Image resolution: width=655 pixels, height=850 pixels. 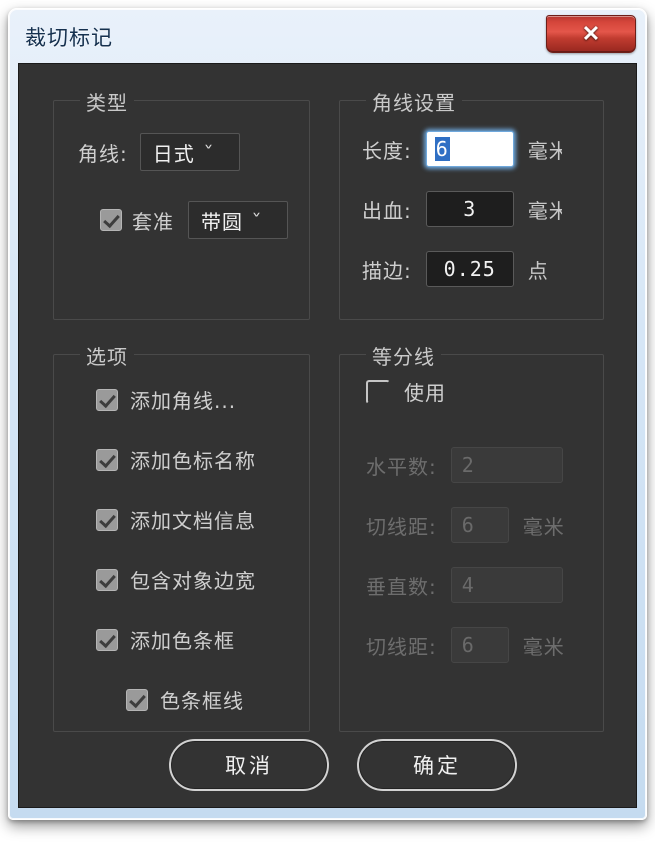 What do you see at coordinates (437, 765) in the screenshot?
I see `ok-button: 确定` at bounding box center [437, 765].